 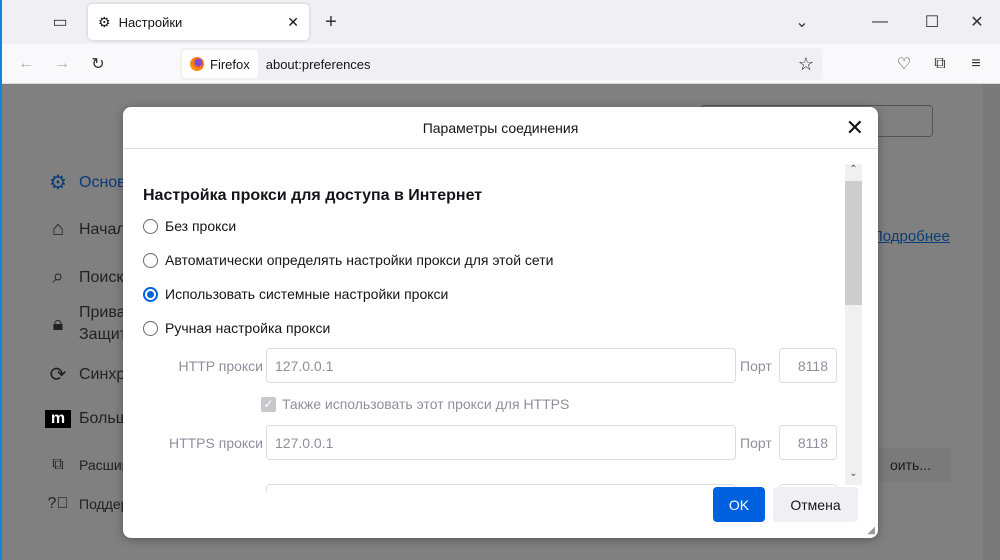 I want to click on sidebar-item-support: ?⃝ Поддер, so click(x=87, y=504).